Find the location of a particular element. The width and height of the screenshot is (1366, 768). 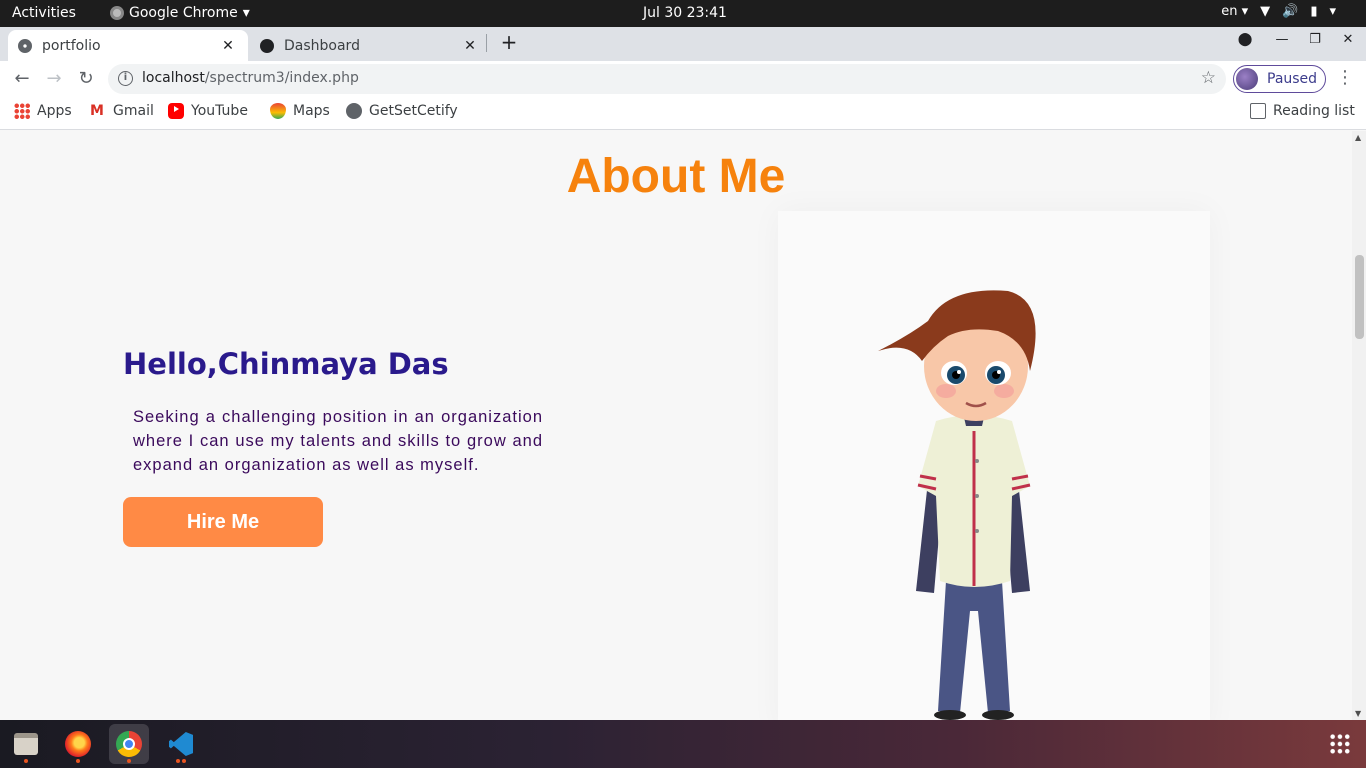

tab-portfolio: portfolio ✕ is located at coordinates (128, 45).